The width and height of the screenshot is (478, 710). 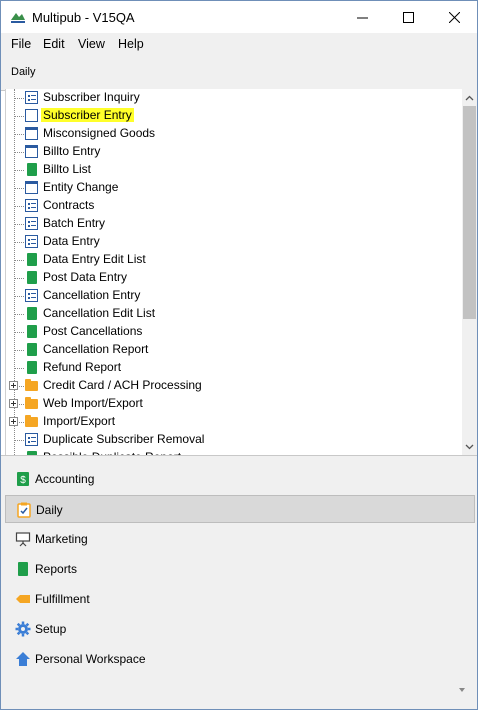 I want to click on window-title: Multipub - V15QA, so click(x=83, y=17).